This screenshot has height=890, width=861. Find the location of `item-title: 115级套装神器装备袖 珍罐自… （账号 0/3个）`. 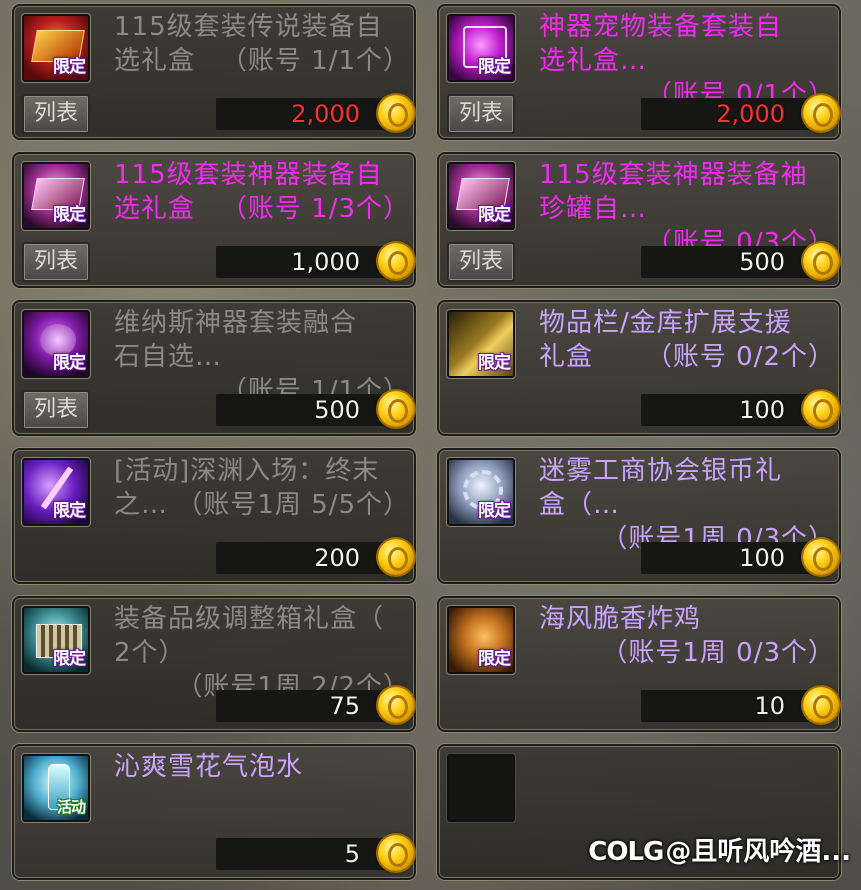

item-title: 115级套装神器装备袖 珍罐自… （账号 0/3个） is located at coordinates (687, 209).